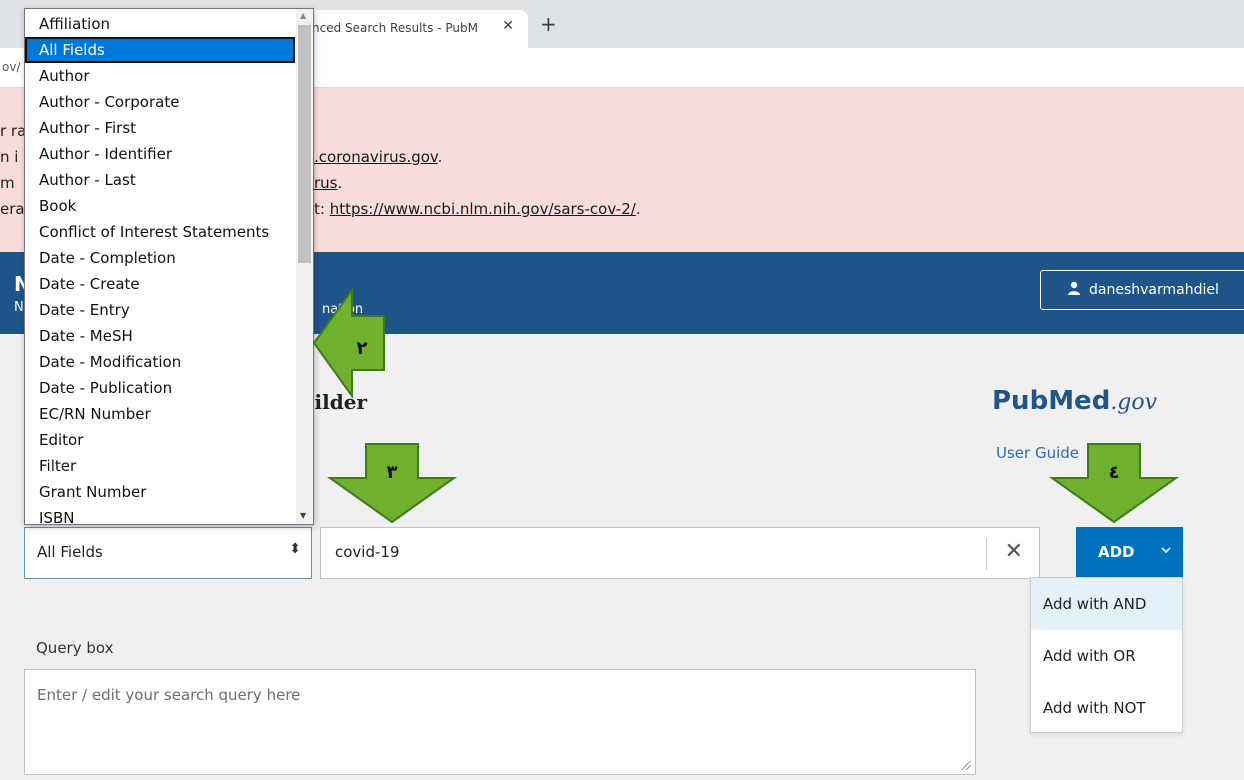  Describe the element at coordinates (966, 765) in the screenshot. I see `resize-grip-icon` at that location.